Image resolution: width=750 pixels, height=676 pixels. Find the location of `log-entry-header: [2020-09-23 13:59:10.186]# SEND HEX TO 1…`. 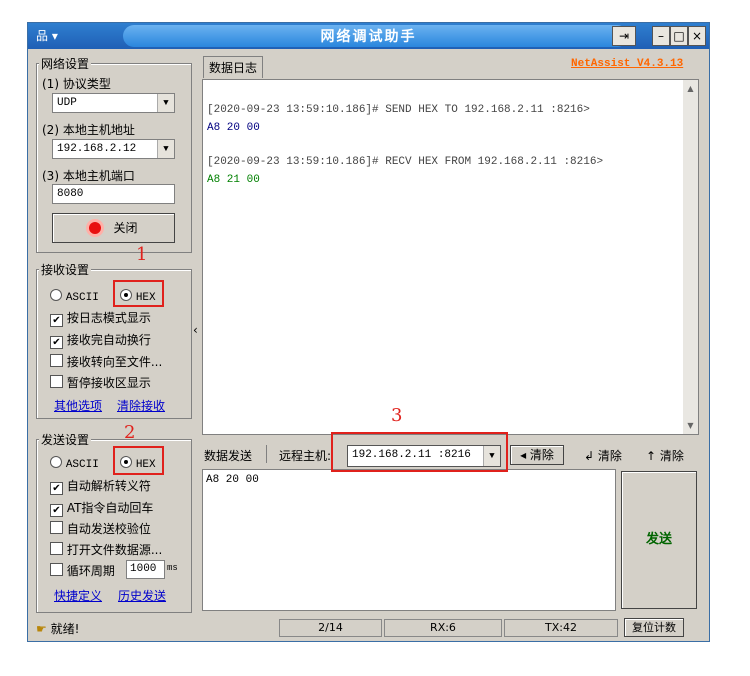

log-entry-header: [2020-09-23 13:59:10.186]# SEND HEX TO 1… is located at coordinates (398, 110).